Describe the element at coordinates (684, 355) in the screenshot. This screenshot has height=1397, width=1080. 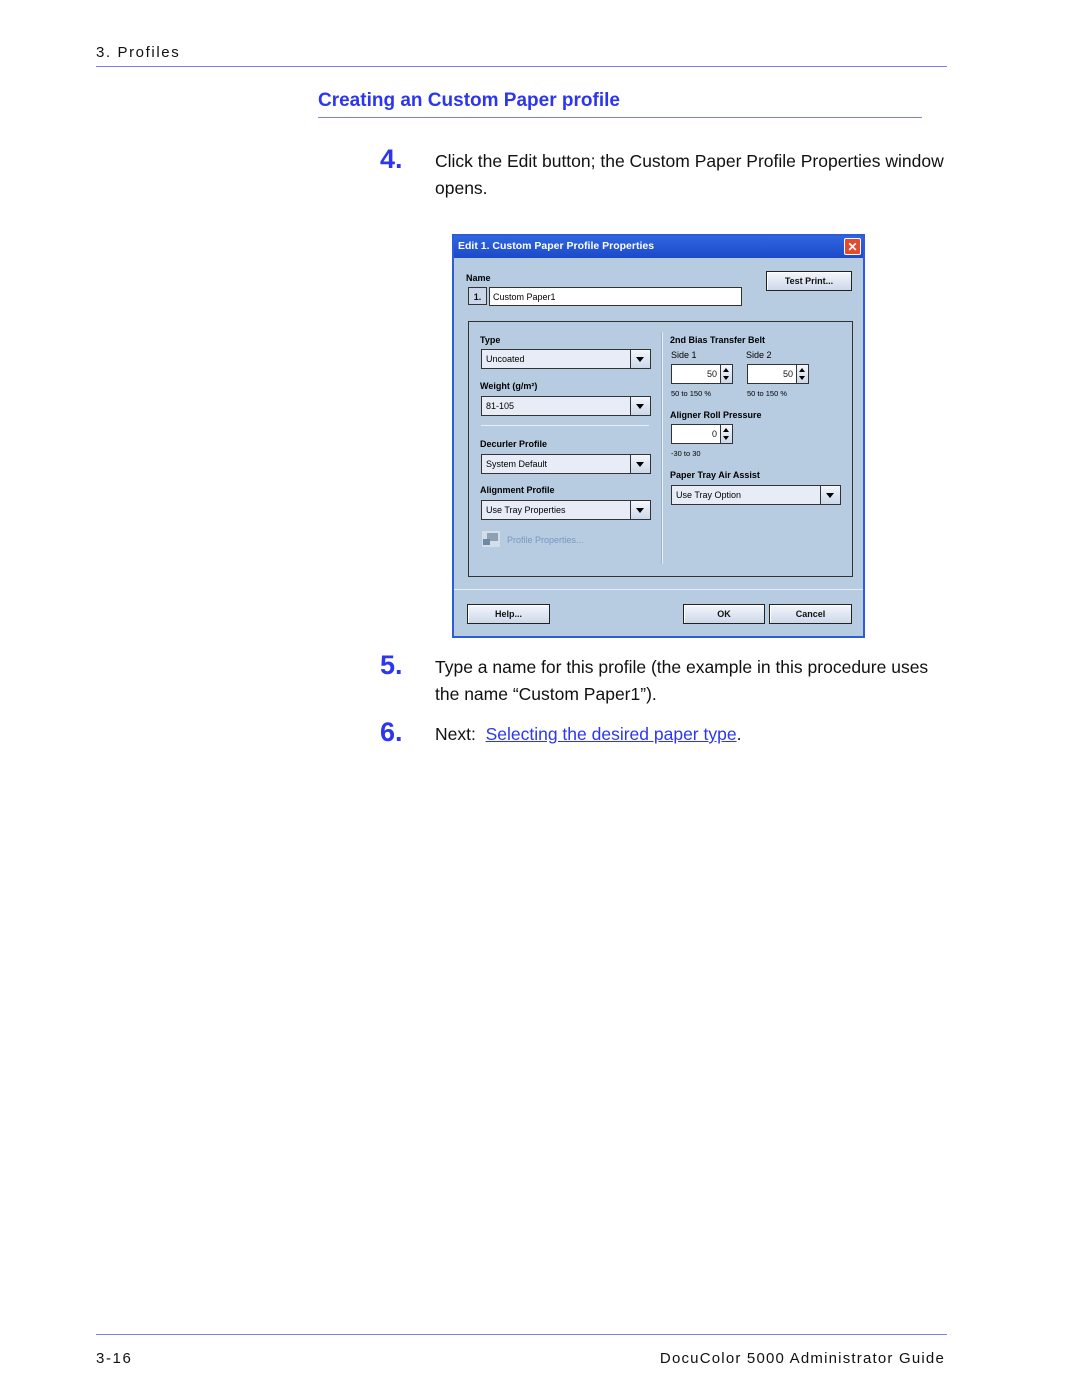
I see `side1-label: Side 1` at that location.